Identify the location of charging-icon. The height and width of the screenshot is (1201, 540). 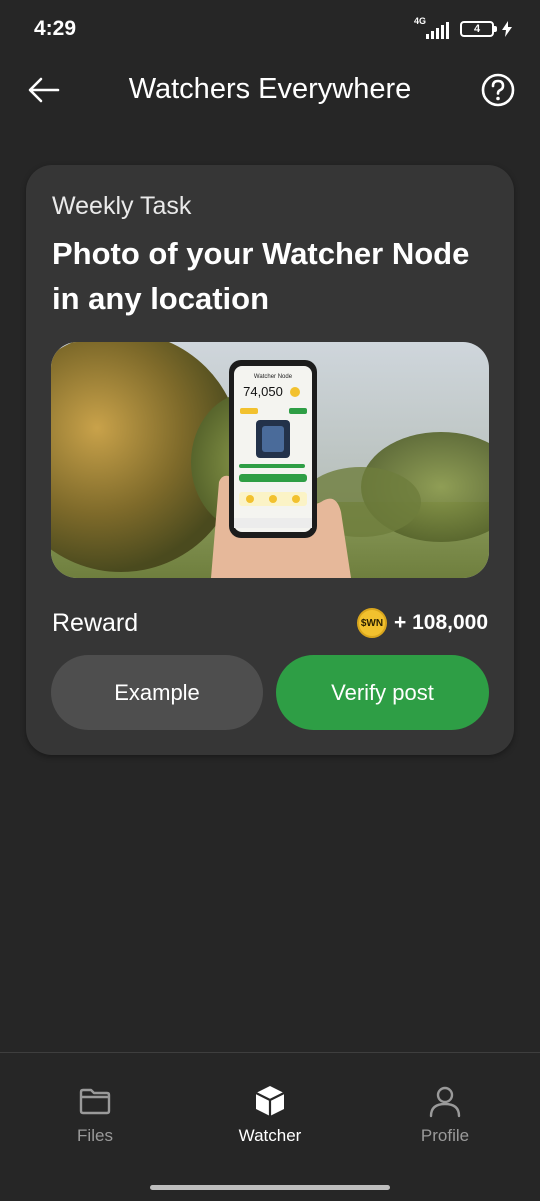
(507, 29).